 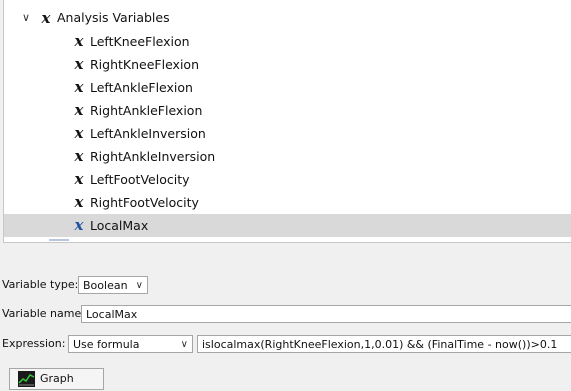 I want to click on tree-item-label: LocalMax, so click(x=119, y=225).